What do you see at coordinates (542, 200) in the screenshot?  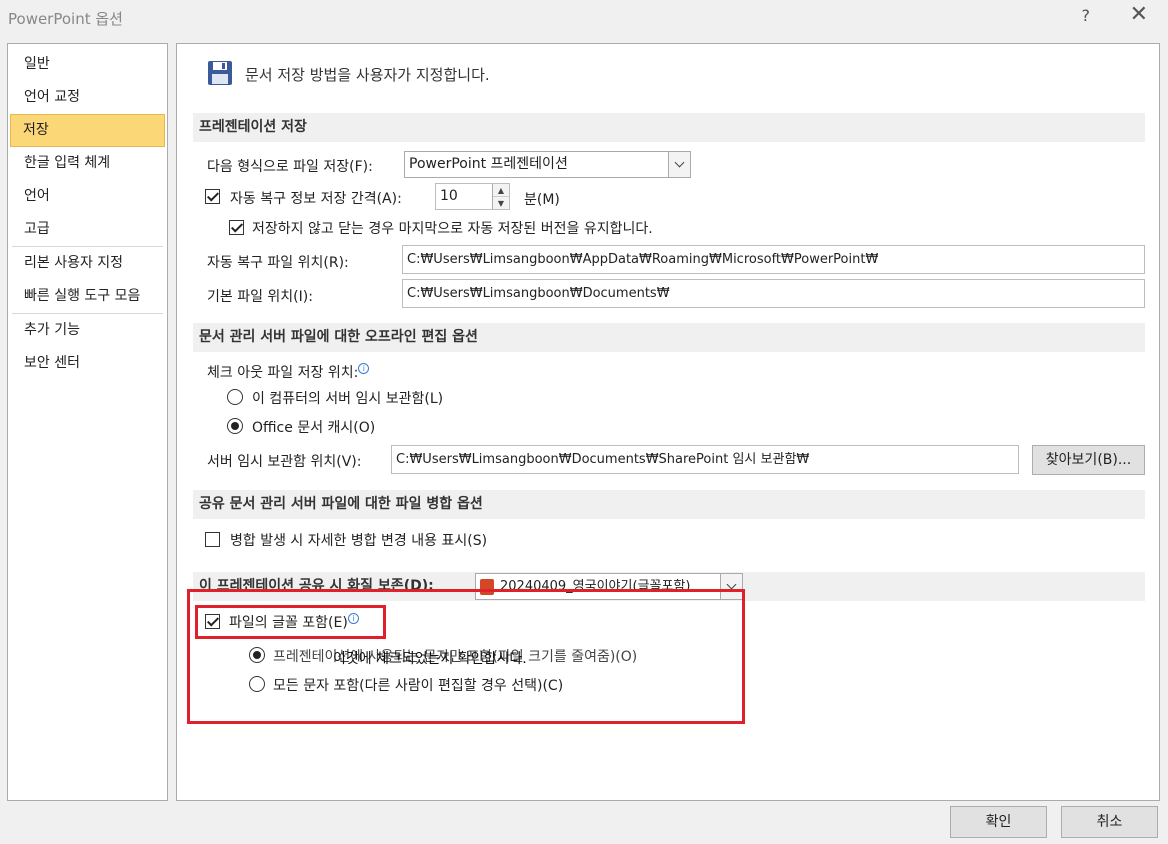 I see `minutes-label: 분(M)` at bounding box center [542, 200].